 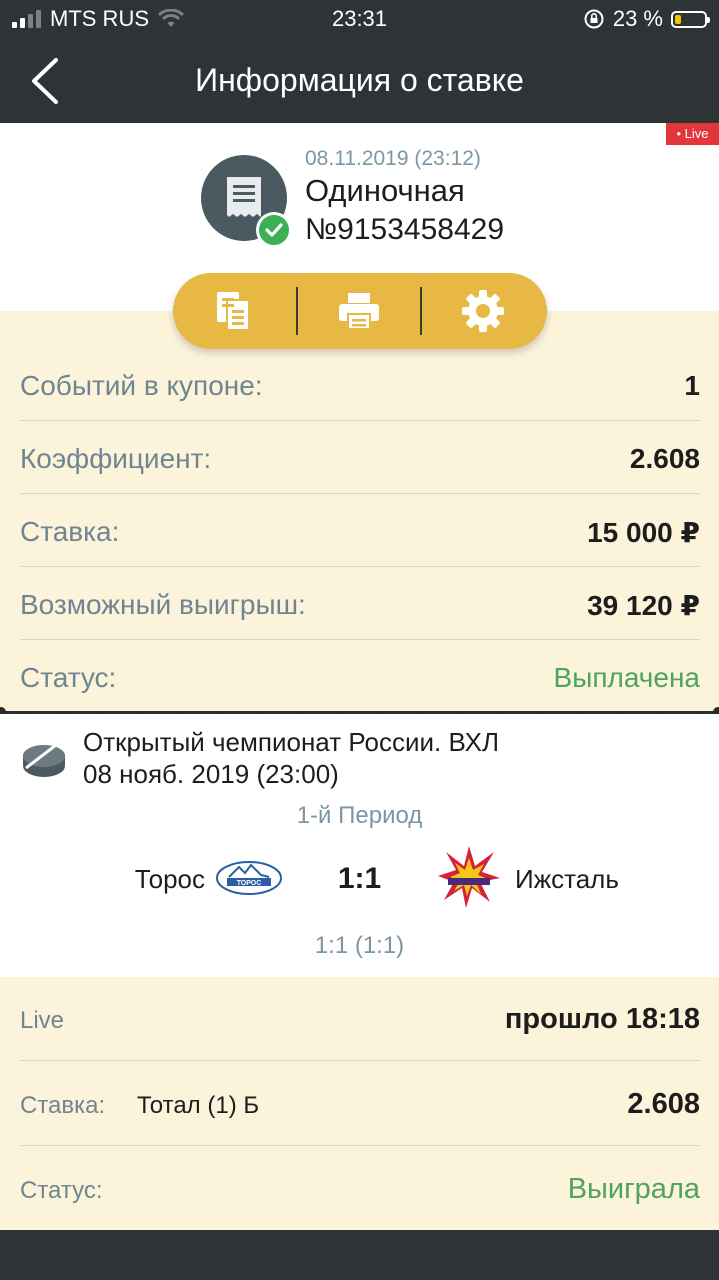 I want to click on print-button, so click(x=359, y=311).